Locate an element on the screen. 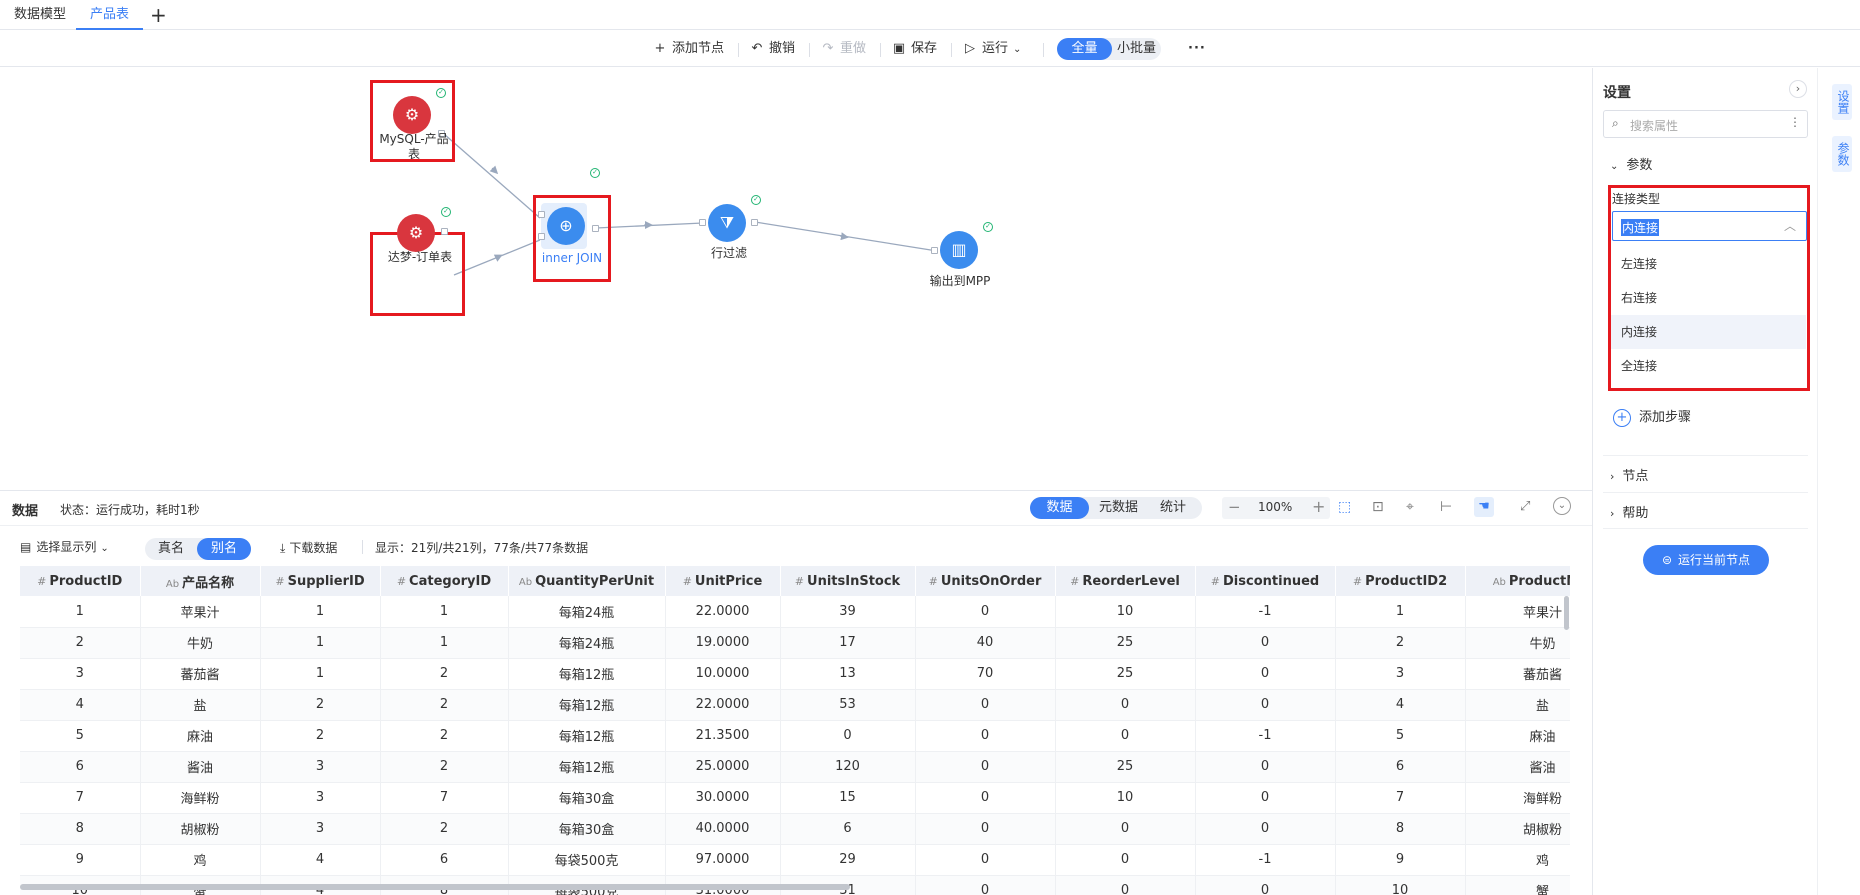 This screenshot has width=1860, height=895. table-row: 3 蕃茄酱 1 2 每箱12瓶 10.0000 13 70 25 0 3 蕃茄酱 is located at coordinates (795, 674).